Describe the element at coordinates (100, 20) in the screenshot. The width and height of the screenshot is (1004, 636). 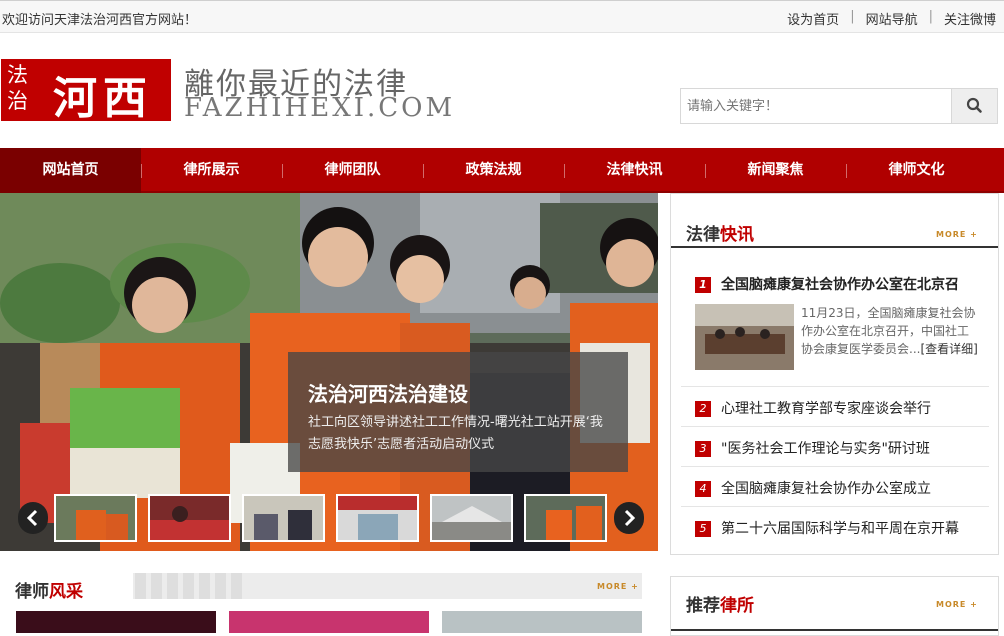
I see `welcome-text: 欢迎访问天津法治河西官方网站！` at that location.